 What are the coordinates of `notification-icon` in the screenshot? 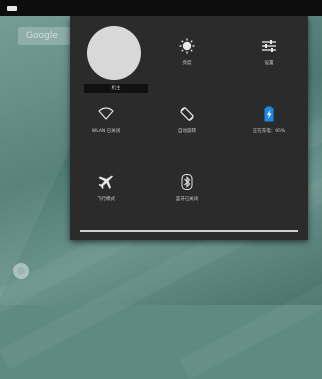 It's located at (12, 8).